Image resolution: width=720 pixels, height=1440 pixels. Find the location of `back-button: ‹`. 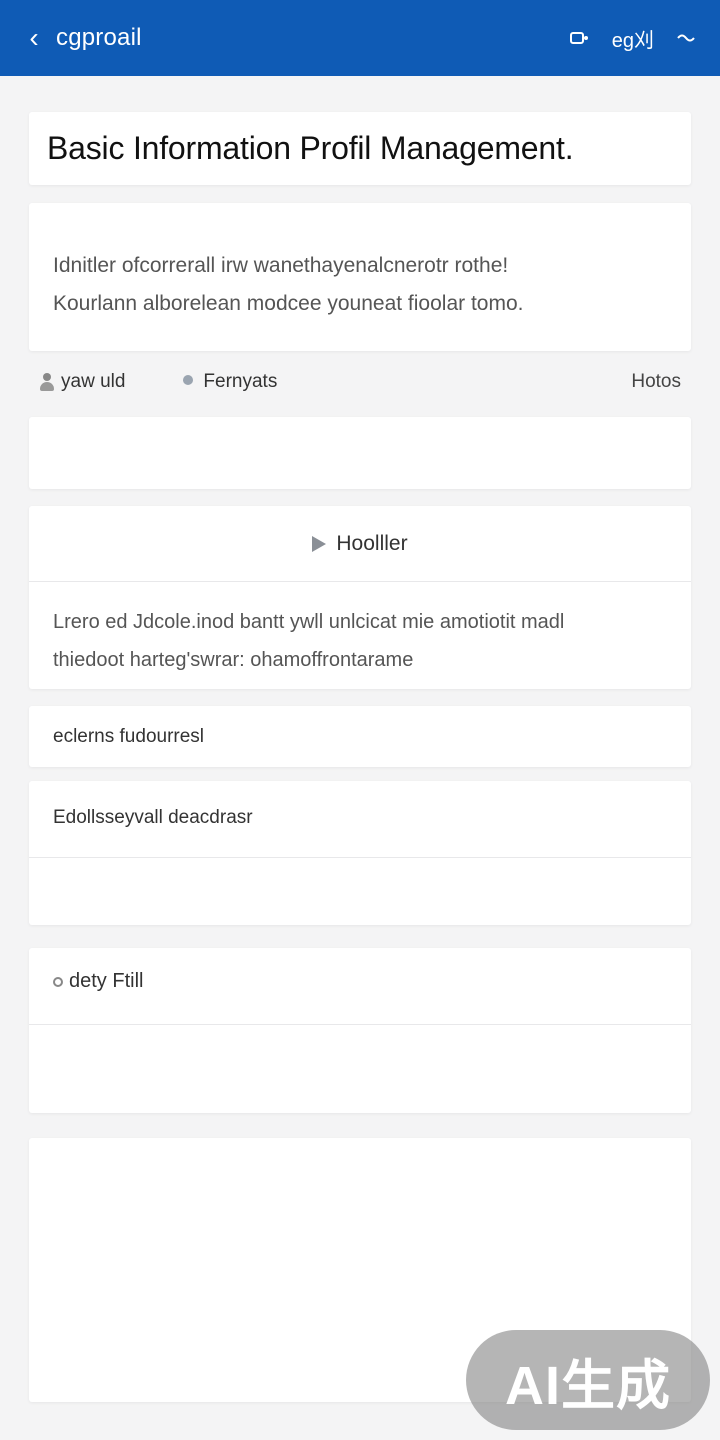

back-button: ‹ is located at coordinates (34, 38).